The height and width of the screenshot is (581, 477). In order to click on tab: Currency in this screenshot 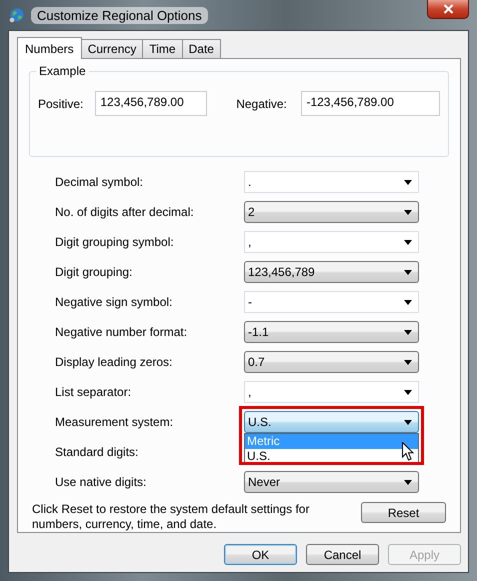, I will do `click(112, 48)`.